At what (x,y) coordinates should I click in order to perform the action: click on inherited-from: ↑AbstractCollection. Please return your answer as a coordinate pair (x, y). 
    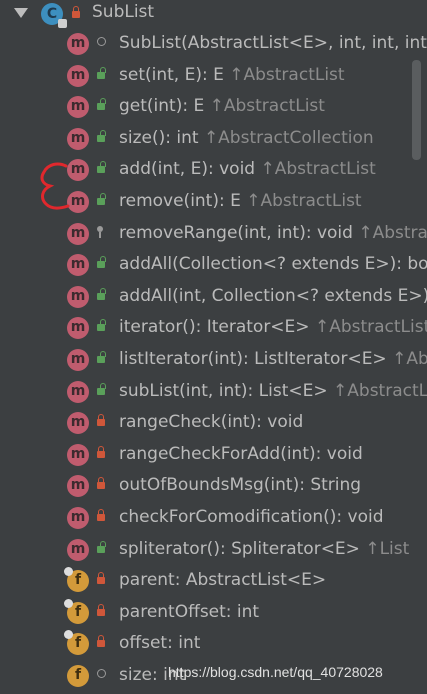
    Looking at the image, I should click on (288, 137).